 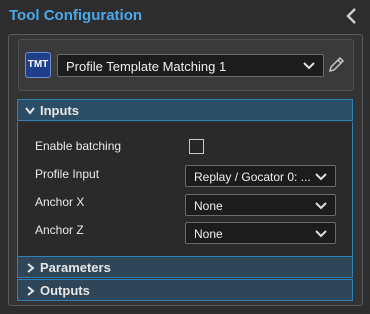 I want to click on title-bar: Tool Configuration, so click(x=185, y=17).